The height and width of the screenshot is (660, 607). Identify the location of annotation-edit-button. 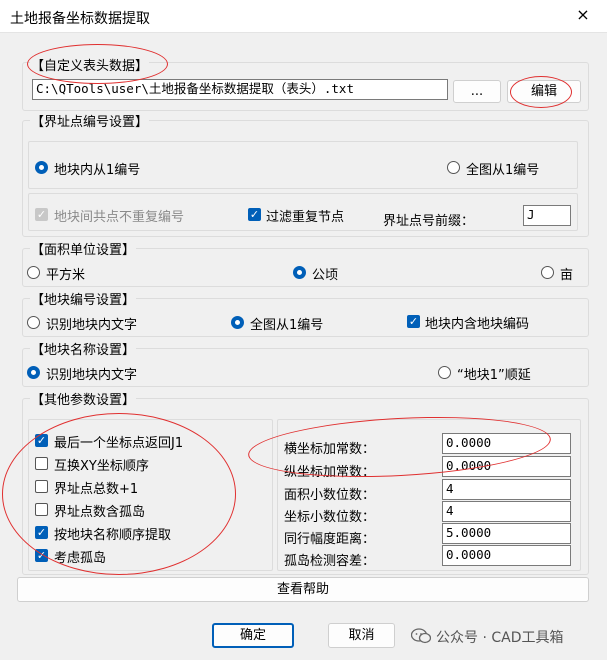
(541, 92).